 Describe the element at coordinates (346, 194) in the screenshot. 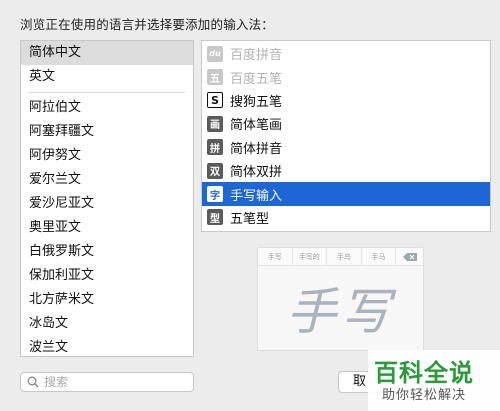

I see `input-method-item: 字手写输入` at that location.